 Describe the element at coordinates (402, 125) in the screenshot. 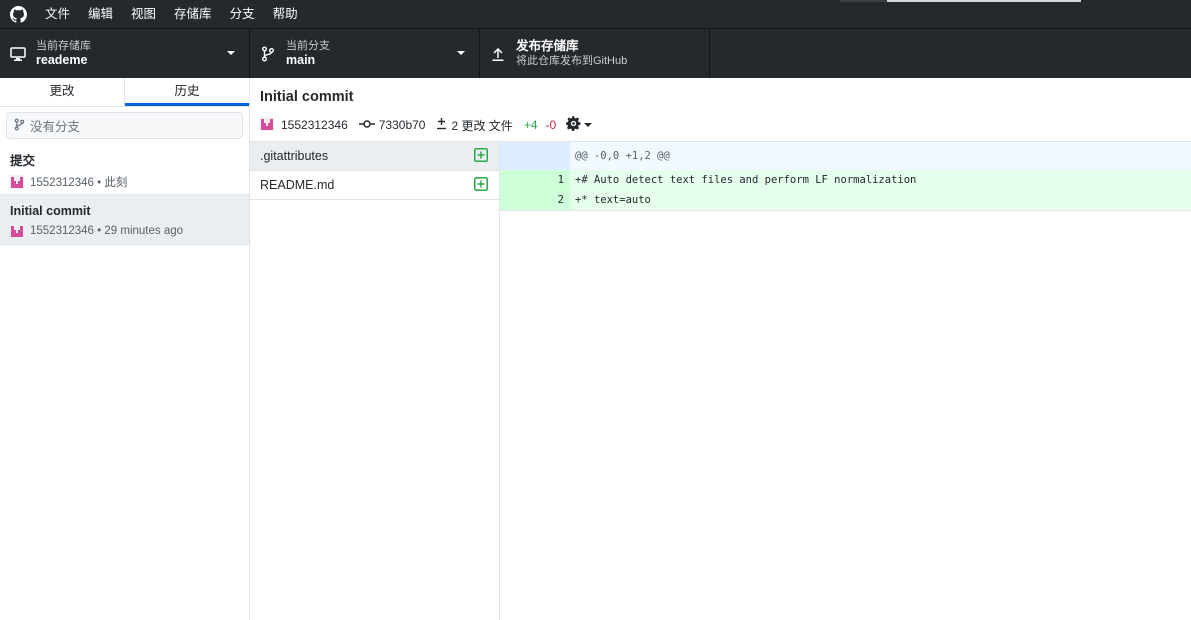

I see `commit-sha: 7330b70` at that location.